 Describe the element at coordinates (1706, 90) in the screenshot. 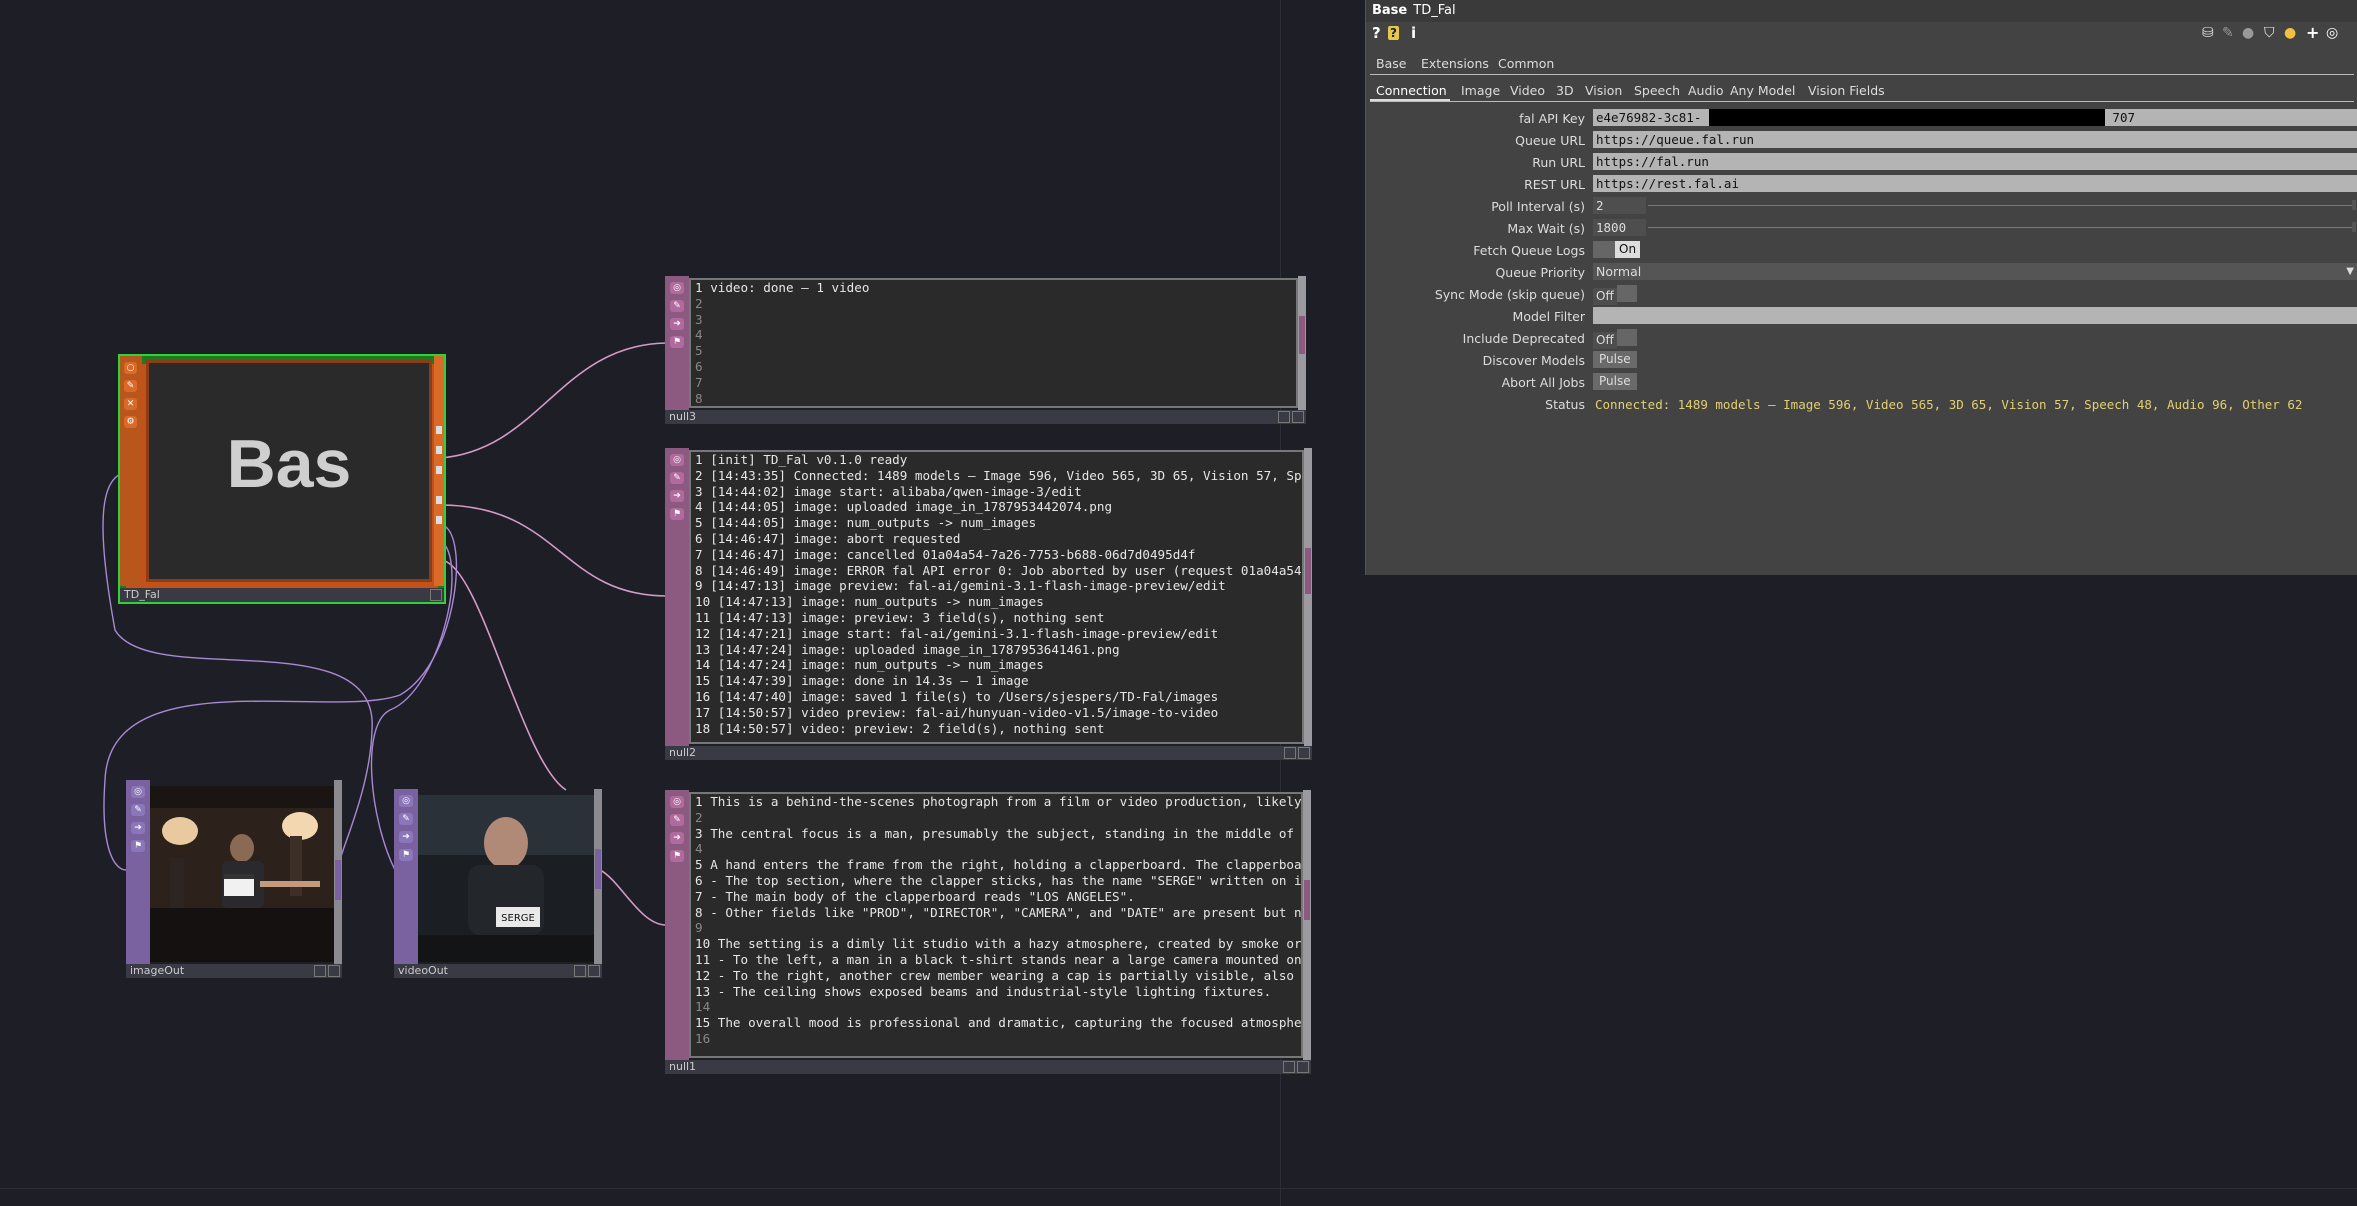

I see `tab-audio: Audio` at that location.